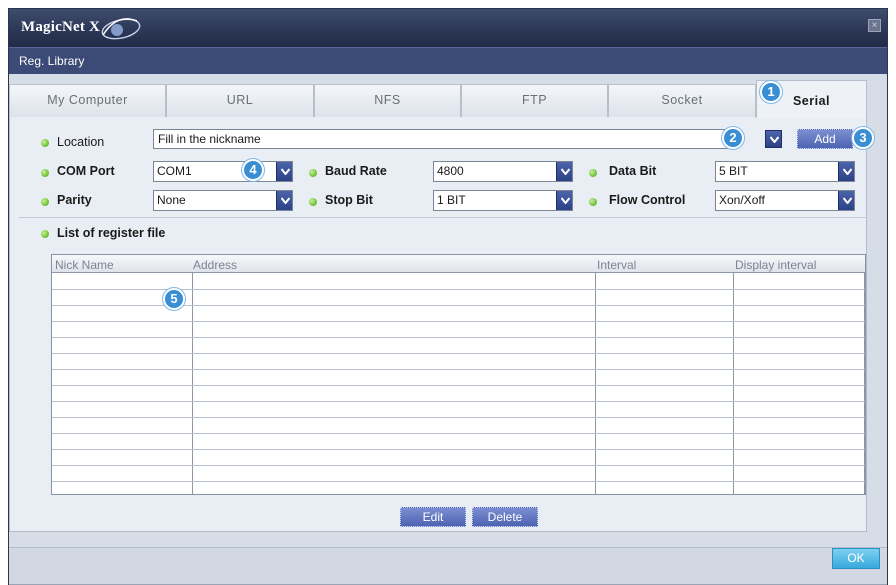  I want to click on callout-3-icon: 3, so click(863, 138).